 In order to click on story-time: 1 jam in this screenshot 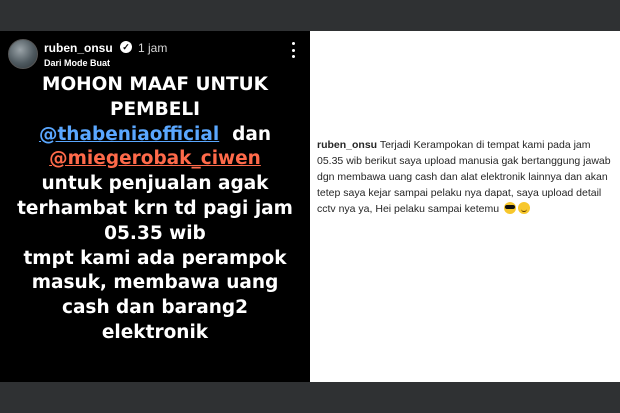, I will do `click(153, 48)`.